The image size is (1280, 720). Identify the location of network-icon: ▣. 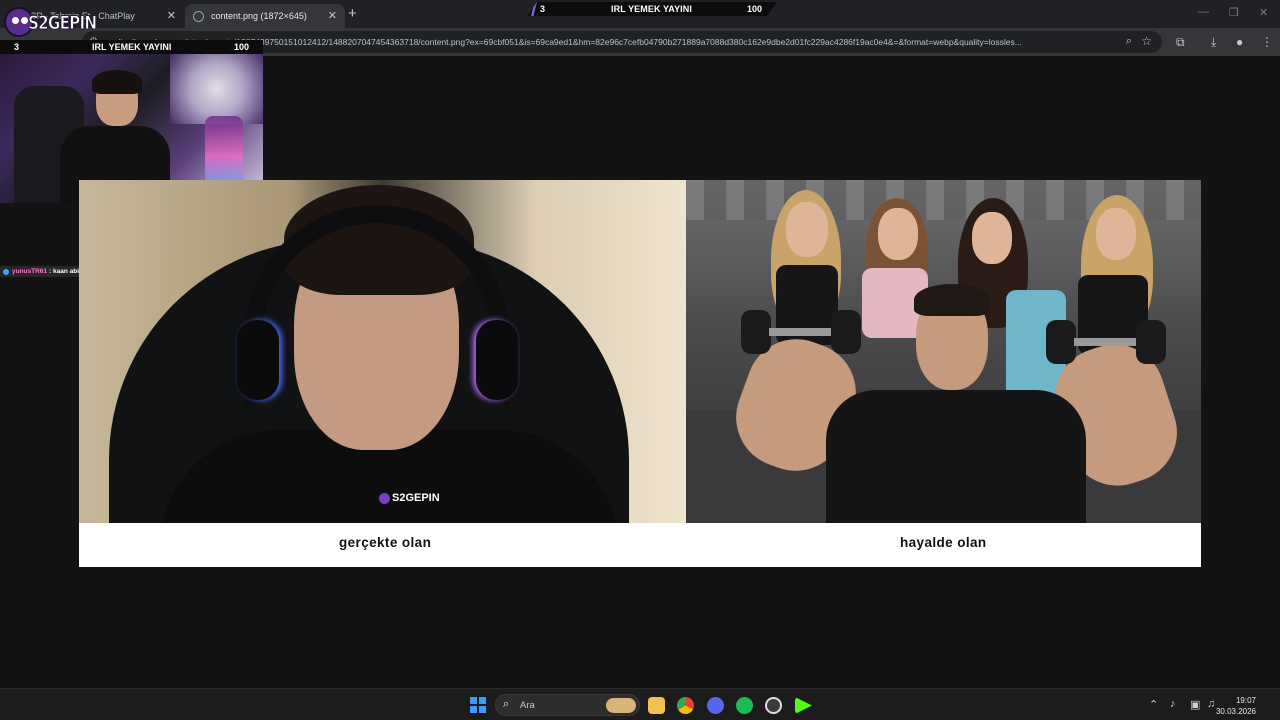
(1195, 704).